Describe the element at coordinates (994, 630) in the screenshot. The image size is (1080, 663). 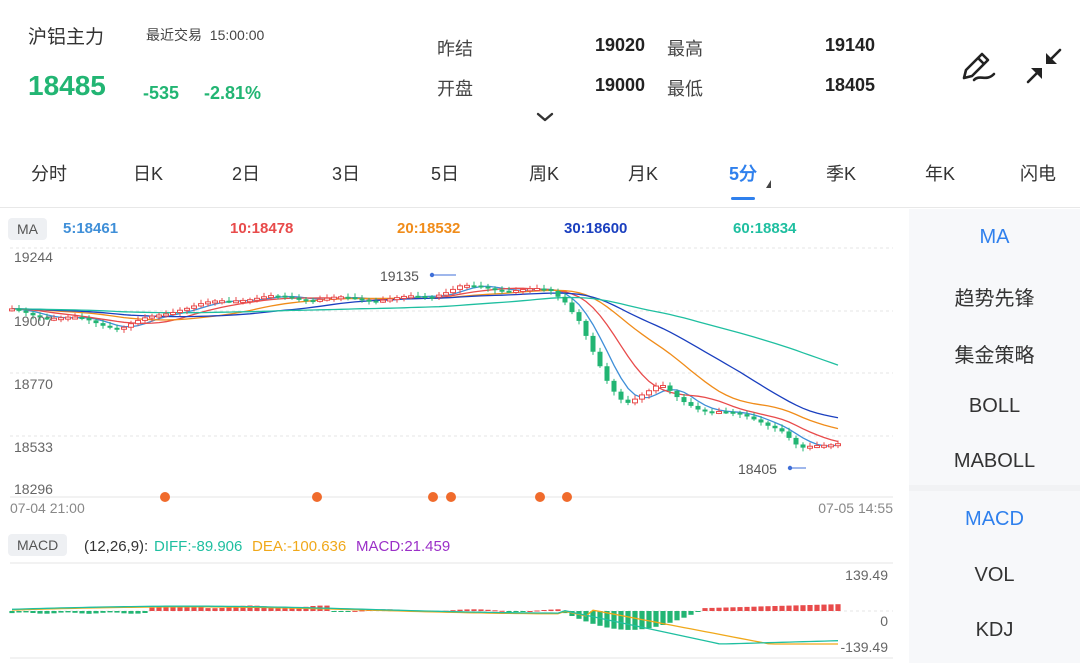
I see `side-item-kdj: KDJ` at that location.